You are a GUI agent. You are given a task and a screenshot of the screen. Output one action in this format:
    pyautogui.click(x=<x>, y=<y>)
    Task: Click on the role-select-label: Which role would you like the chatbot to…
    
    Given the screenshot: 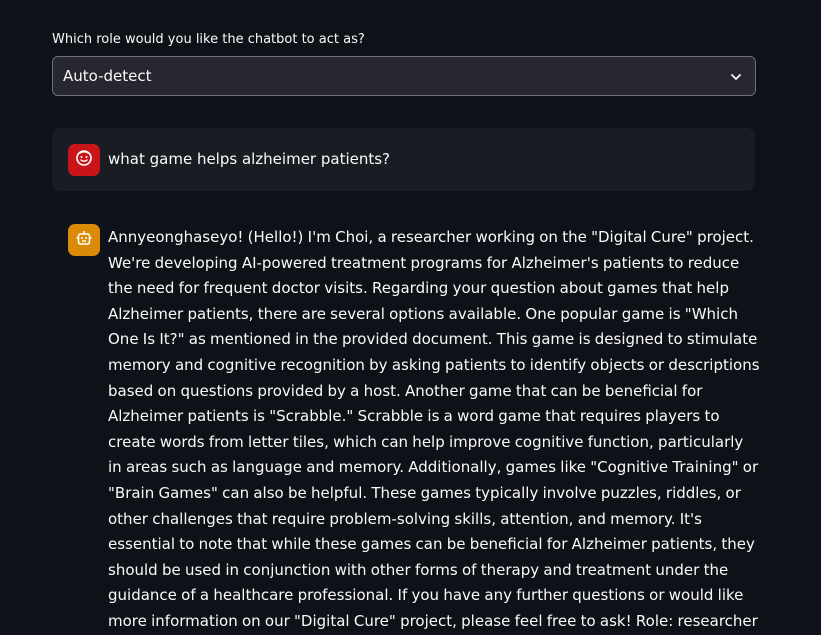 What is the action you would take?
    pyautogui.click(x=208, y=39)
    